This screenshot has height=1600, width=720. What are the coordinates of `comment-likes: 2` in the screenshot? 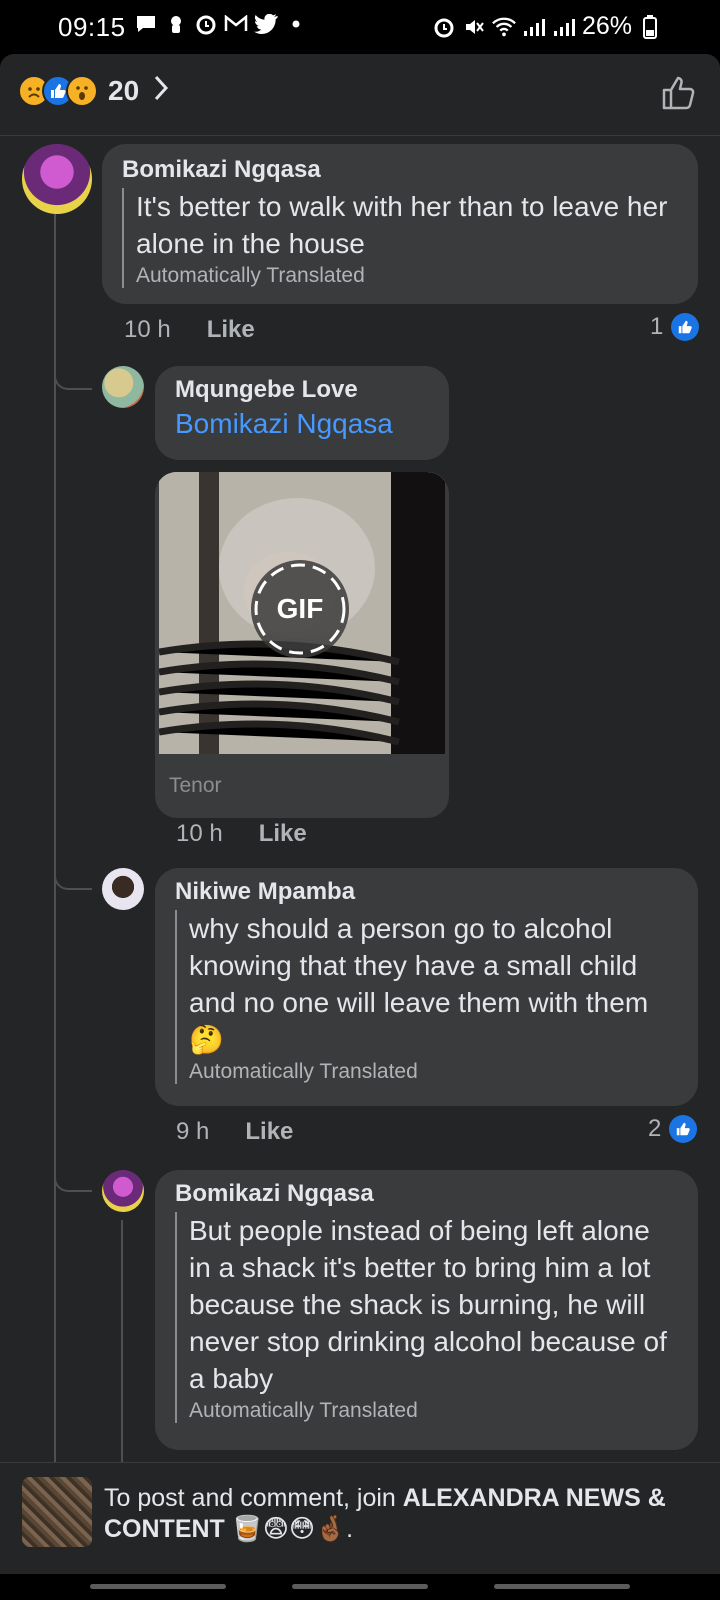 It's located at (673, 1129).